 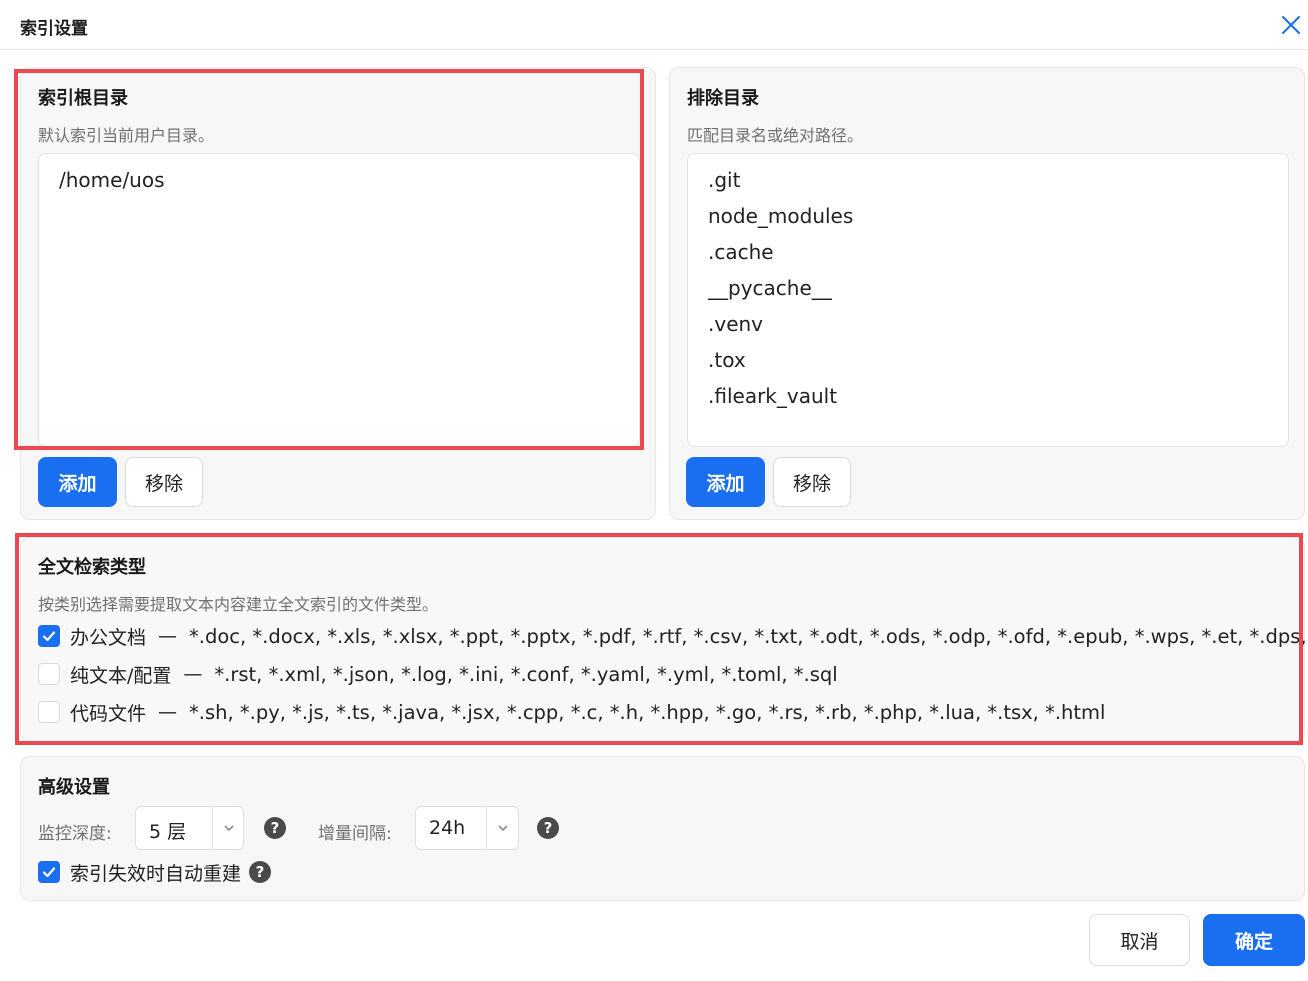 I want to click on interval-select: 24h, so click(x=467, y=828).